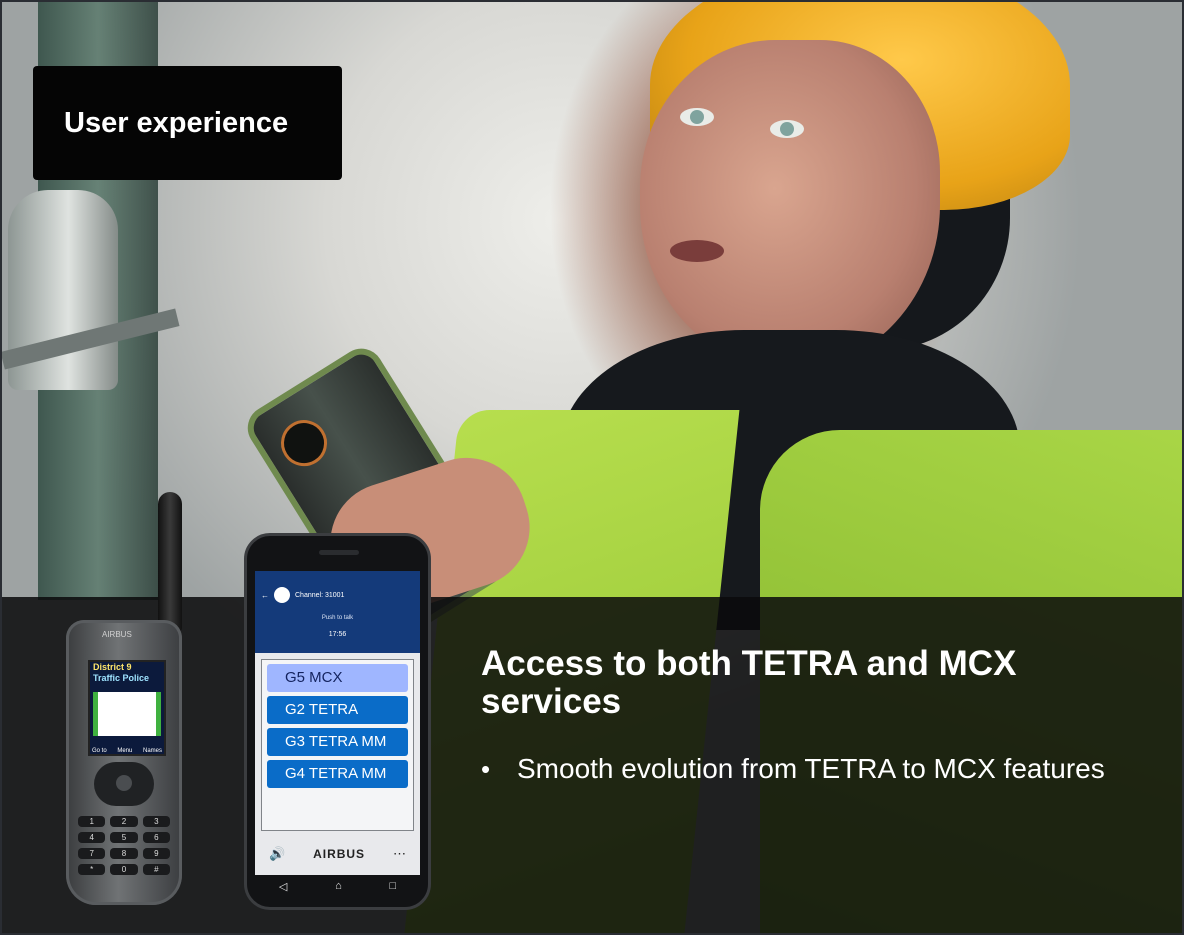 The height and width of the screenshot is (935, 1184). What do you see at coordinates (337, 634) in the screenshot?
I see `call-time: 17:56` at bounding box center [337, 634].